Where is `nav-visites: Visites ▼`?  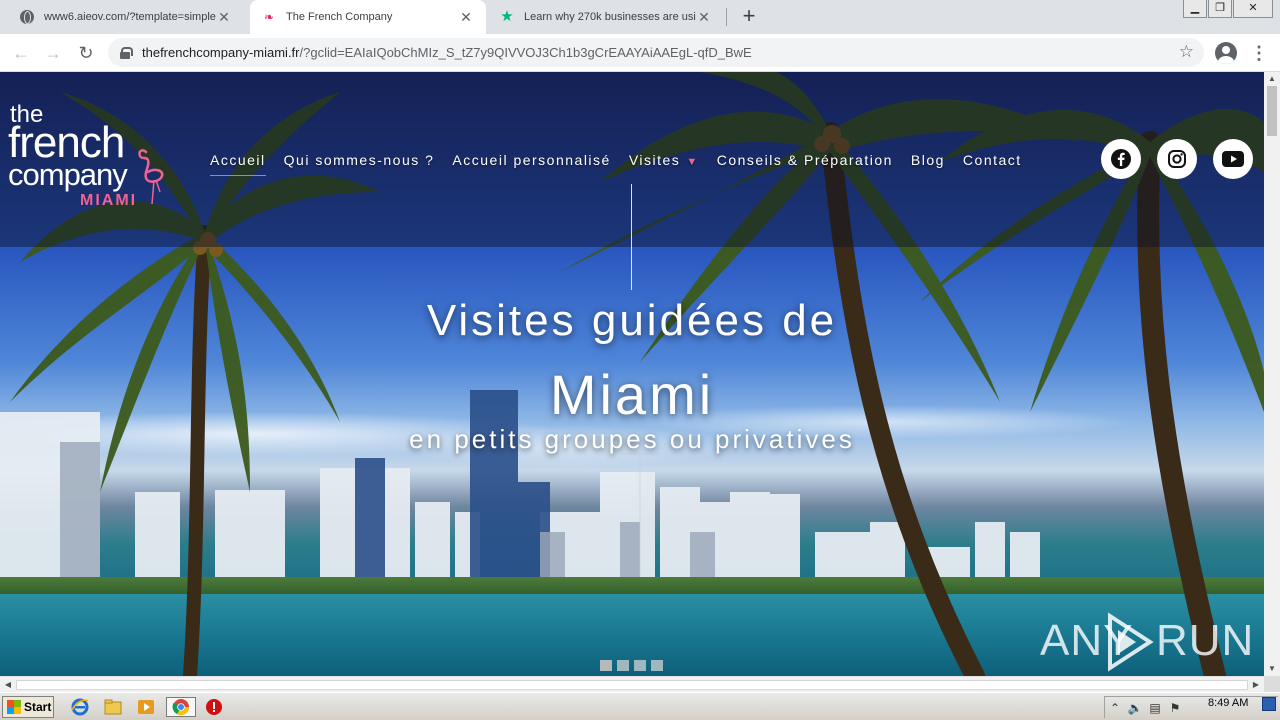 nav-visites: Visites ▼ is located at coordinates (664, 162).